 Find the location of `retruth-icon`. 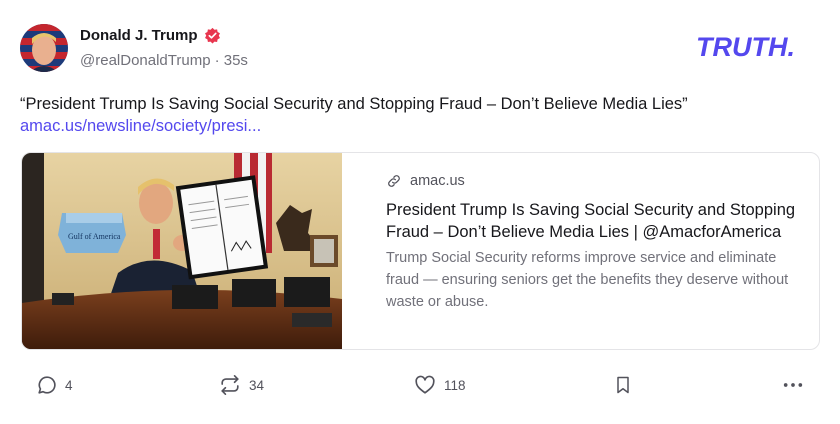

retruth-icon is located at coordinates (230, 385).